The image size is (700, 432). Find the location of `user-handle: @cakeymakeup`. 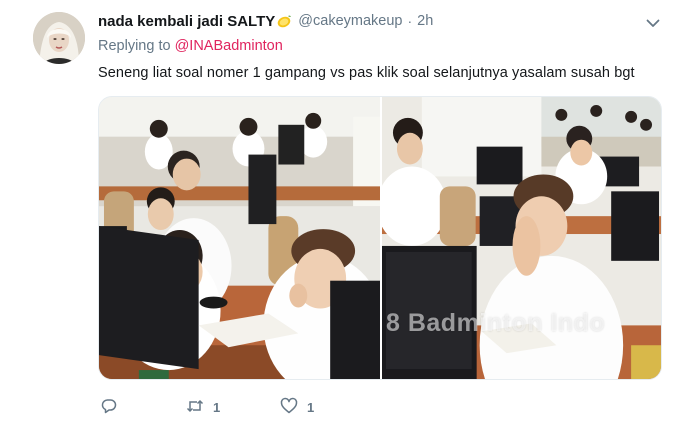

user-handle: @cakeymakeup is located at coordinates (350, 21).